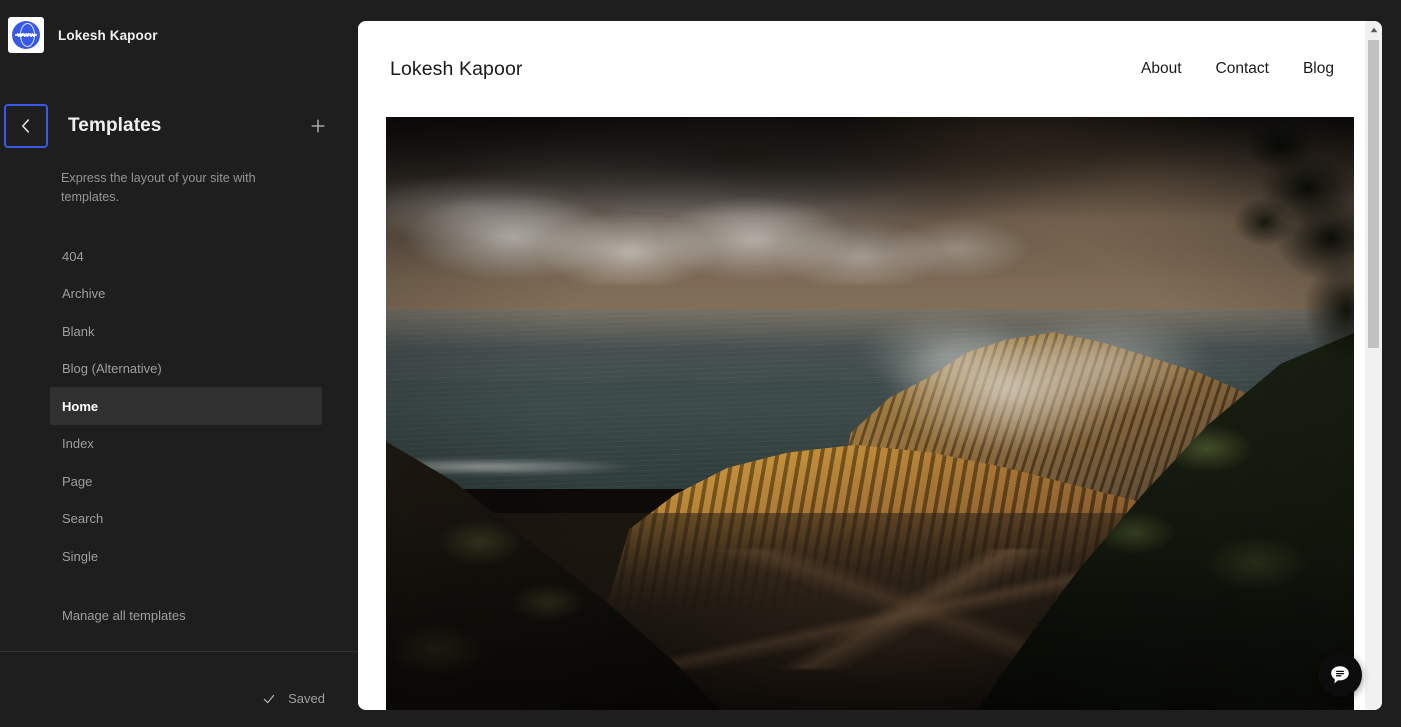 This screenshot has height=727, width=1401. I want to click on site-header: Lokesh Kapoor About Contact Blog, so click(870, 69).